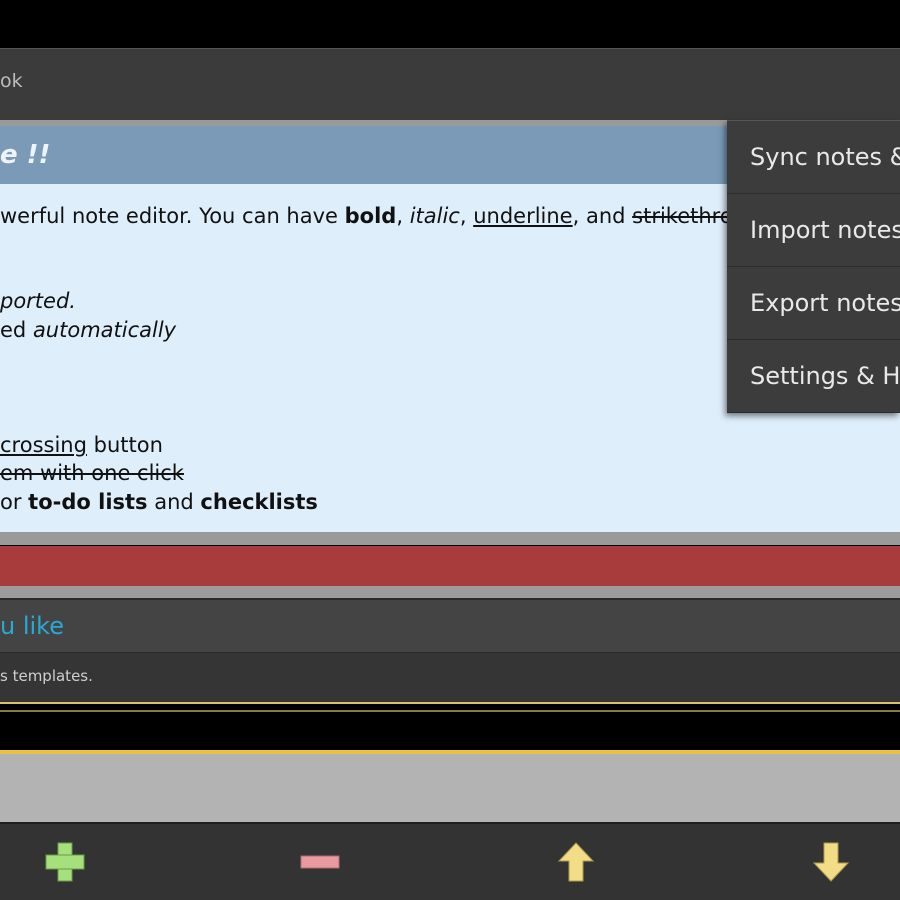 Image resolution: width=900 pixels, height=900 pixels. What do you see at coordinates (25, 155) in the screenshot?
I see `note-title: e !!` at bounding box center [25, 155].